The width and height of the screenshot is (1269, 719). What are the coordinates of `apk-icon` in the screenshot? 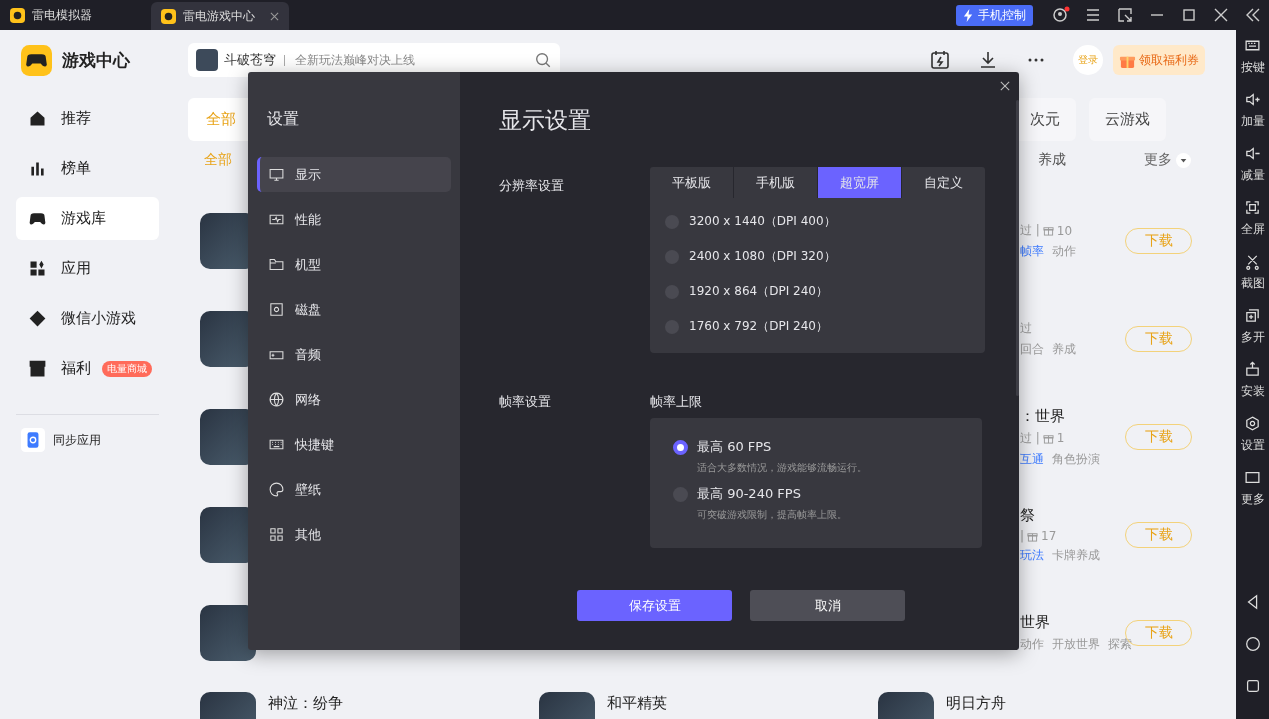 It's located at (1252, 369).